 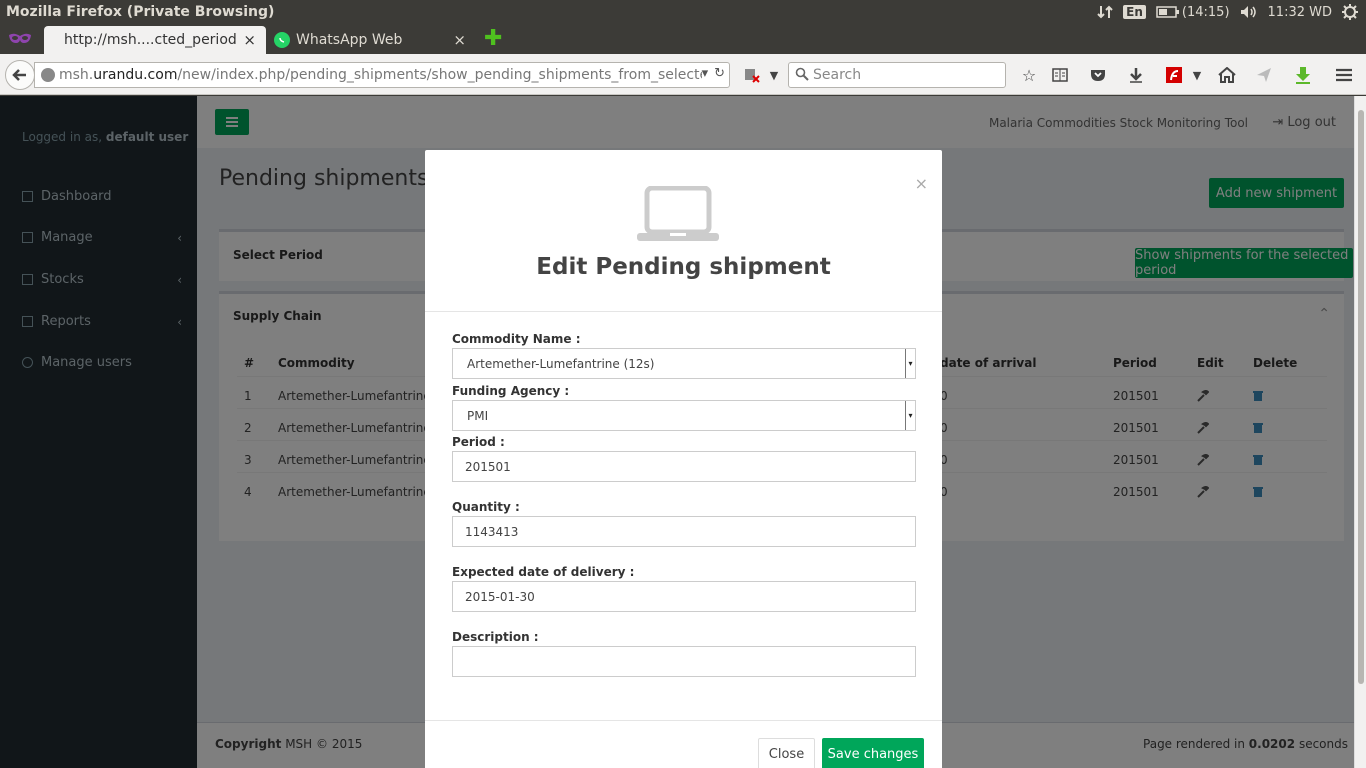 What do you see at coordinates (684, 363) in the screenshot?
I see `commodity-select: Artemether-Lumefantrine (12s) ▾` at bounding box center [684, 363].